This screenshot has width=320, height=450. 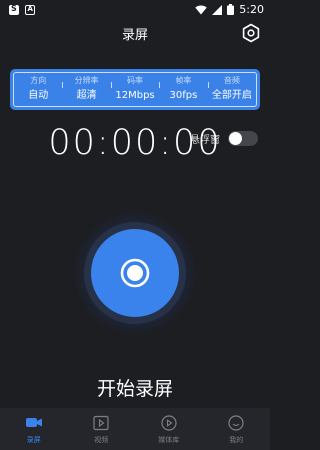 I want to click on settings-panel-border: 方向 自动 分辨率 超清 码率 12Mbps 帧率 30fps 音频 全部开启, so click(x=135, y=89).